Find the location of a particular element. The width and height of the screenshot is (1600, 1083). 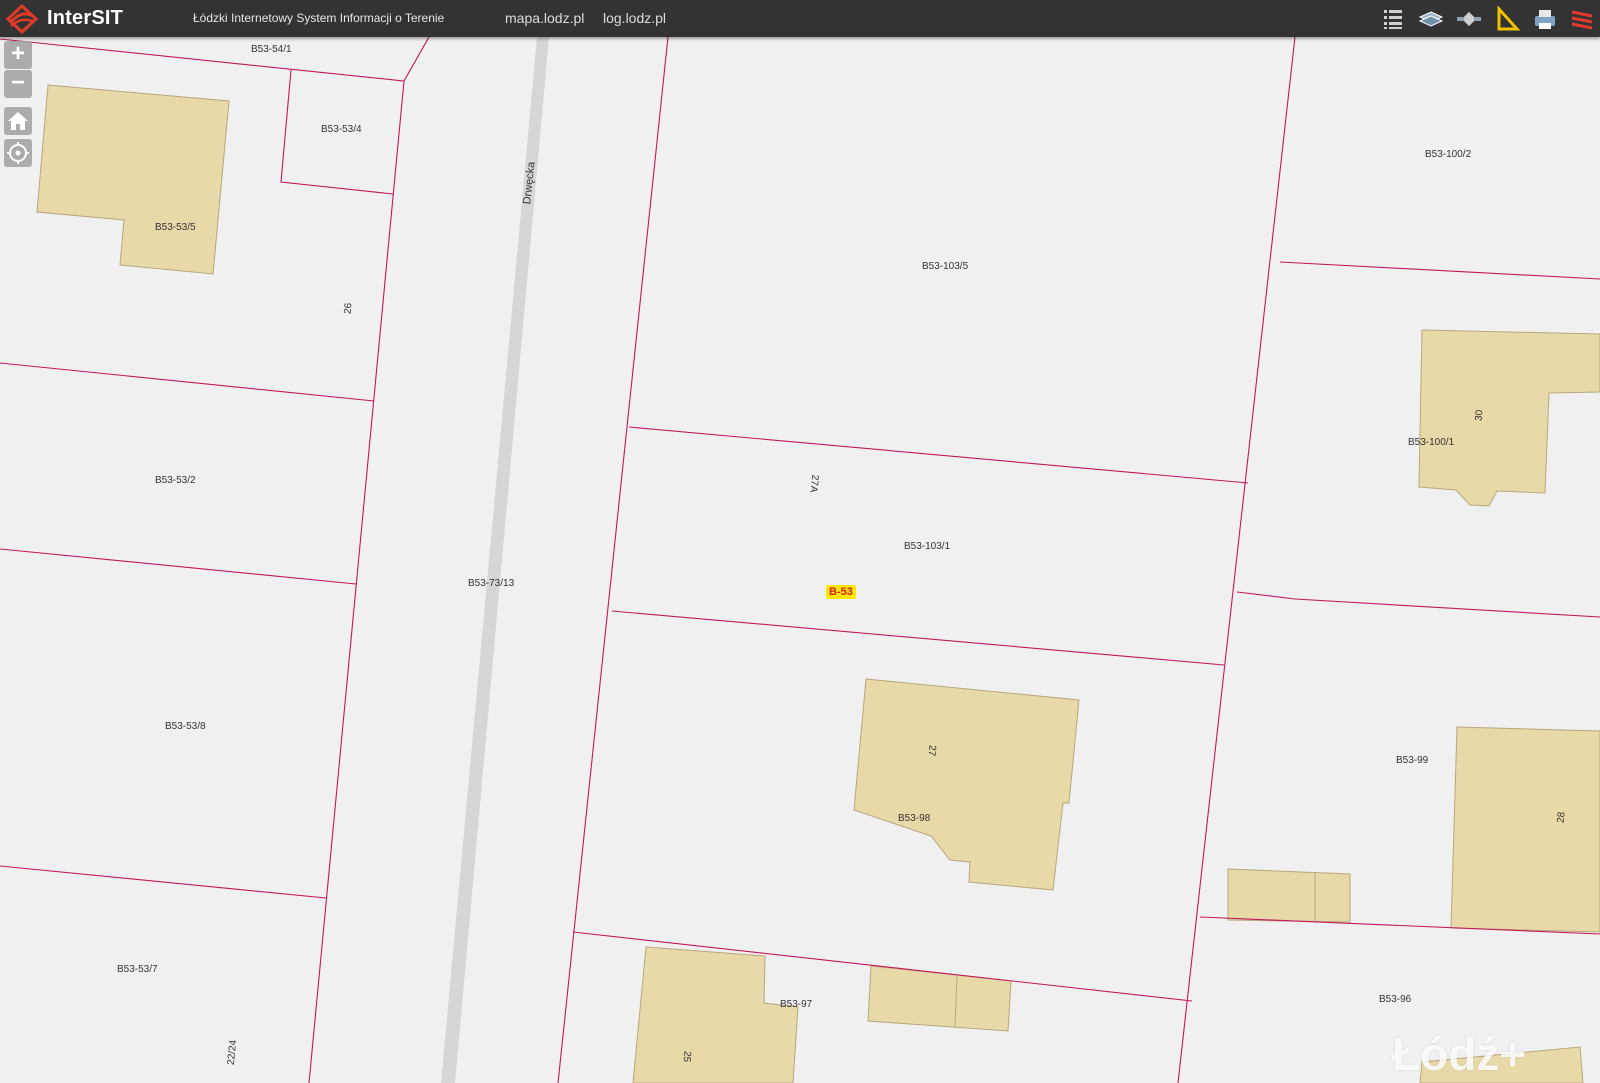

link-log: log.lodz.pl is located at coordinates (634, 18).